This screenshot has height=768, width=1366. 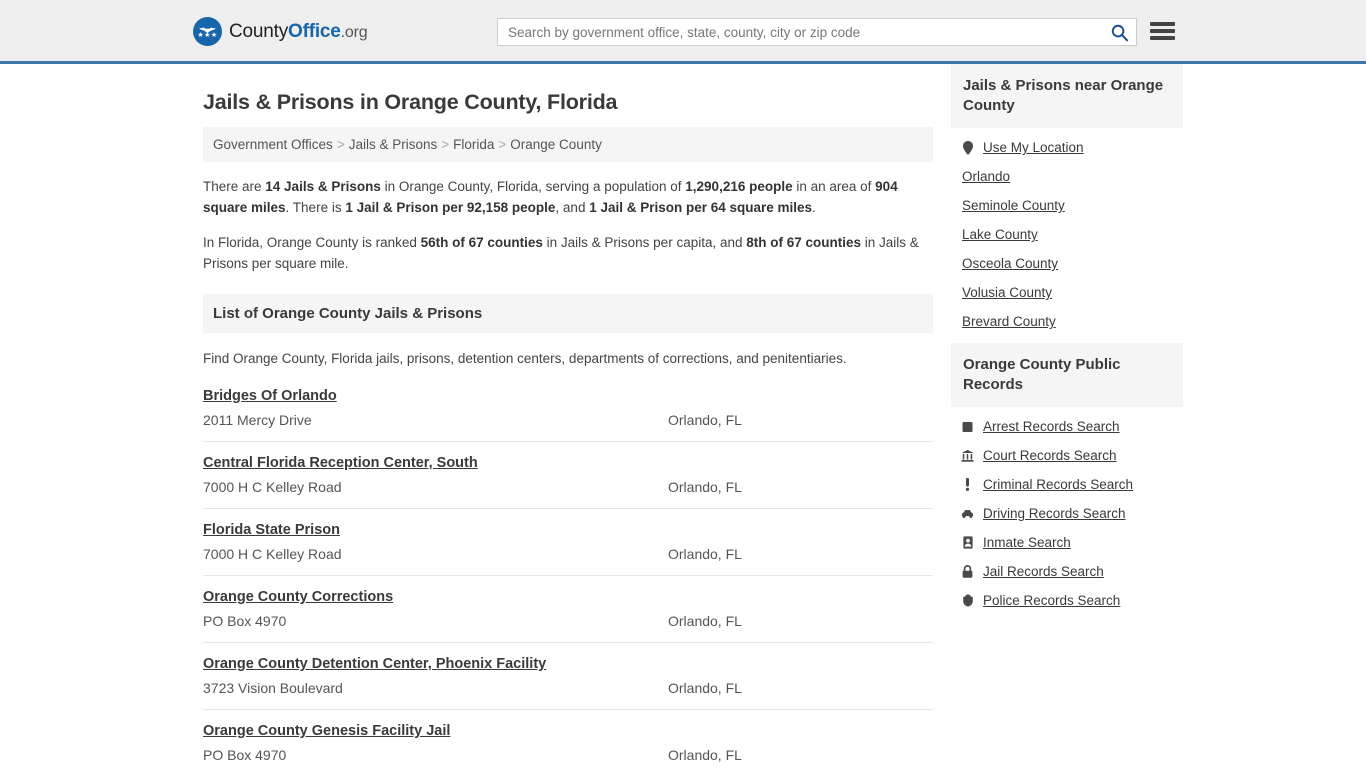 What do you see at coordinates (568, 688) in the screenshot?
I see `listing-details: 3723 Vision Boulevard Orlando, FL` at bounding box center [568, 688].